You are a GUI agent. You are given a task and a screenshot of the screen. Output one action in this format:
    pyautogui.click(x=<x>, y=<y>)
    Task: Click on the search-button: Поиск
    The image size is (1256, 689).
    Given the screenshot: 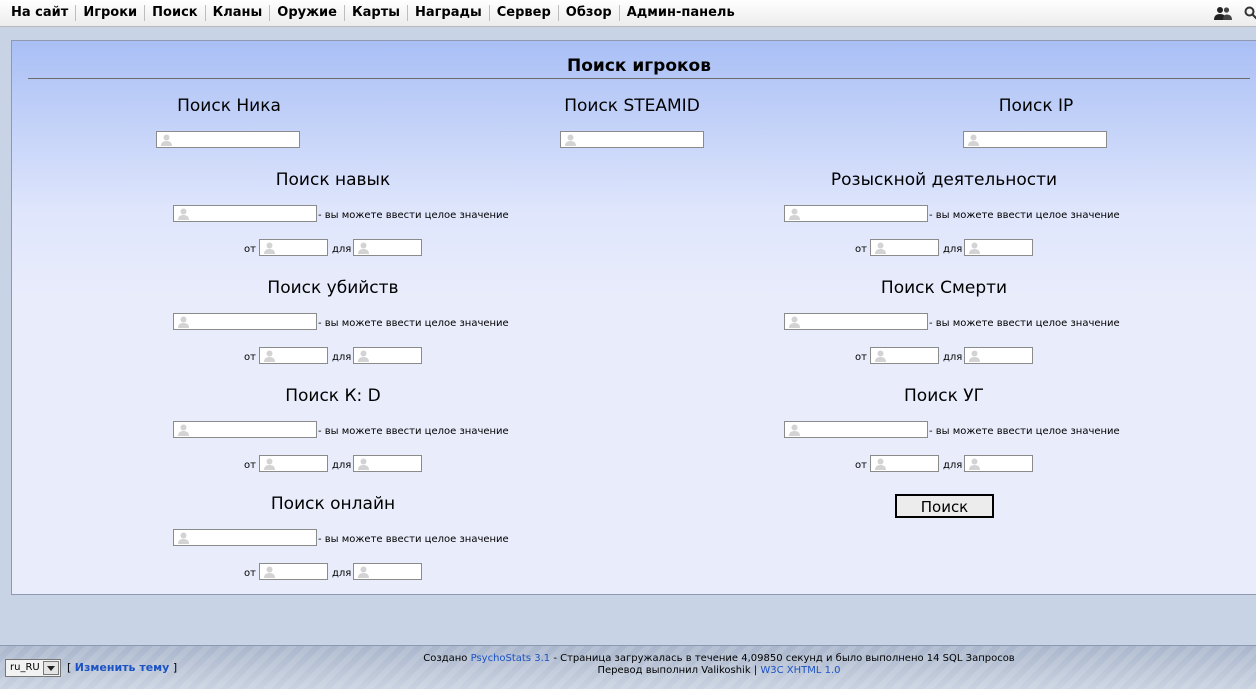 What is the action you would take?
    pyautogui.click(x=944, y=506)
    